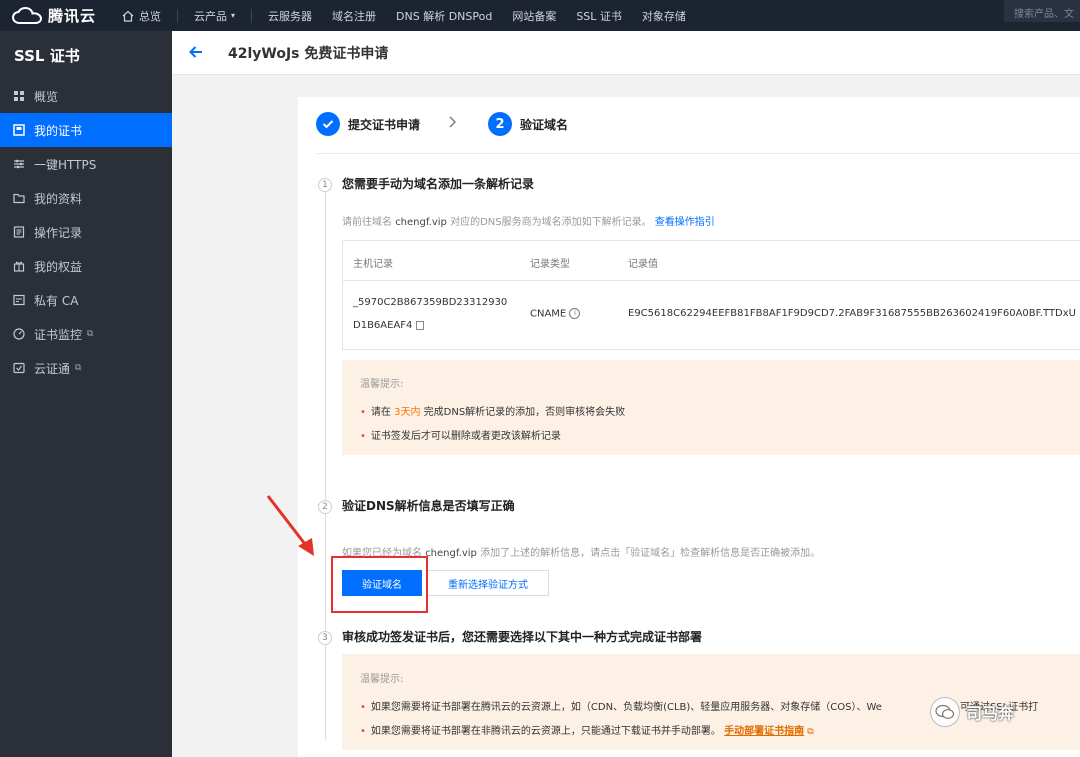 The width and height of the screenshot is (1080, 757). What do you see at coordinates (354, 16) in the screenshot?
I see `nav-domain: 域名注册` at bounding box center [354, 16].